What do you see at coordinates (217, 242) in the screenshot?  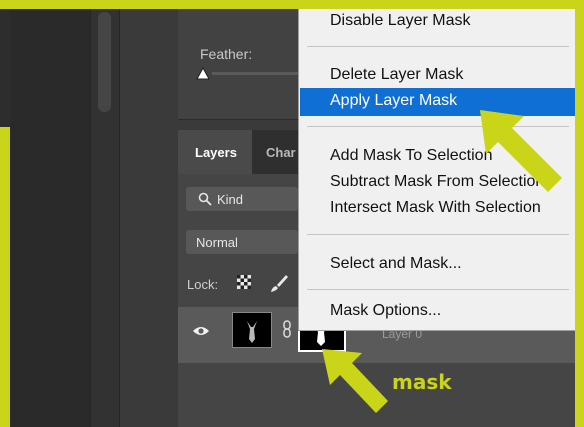 I see `blend-mode-value: Normal` at bounding box center [217, 242].